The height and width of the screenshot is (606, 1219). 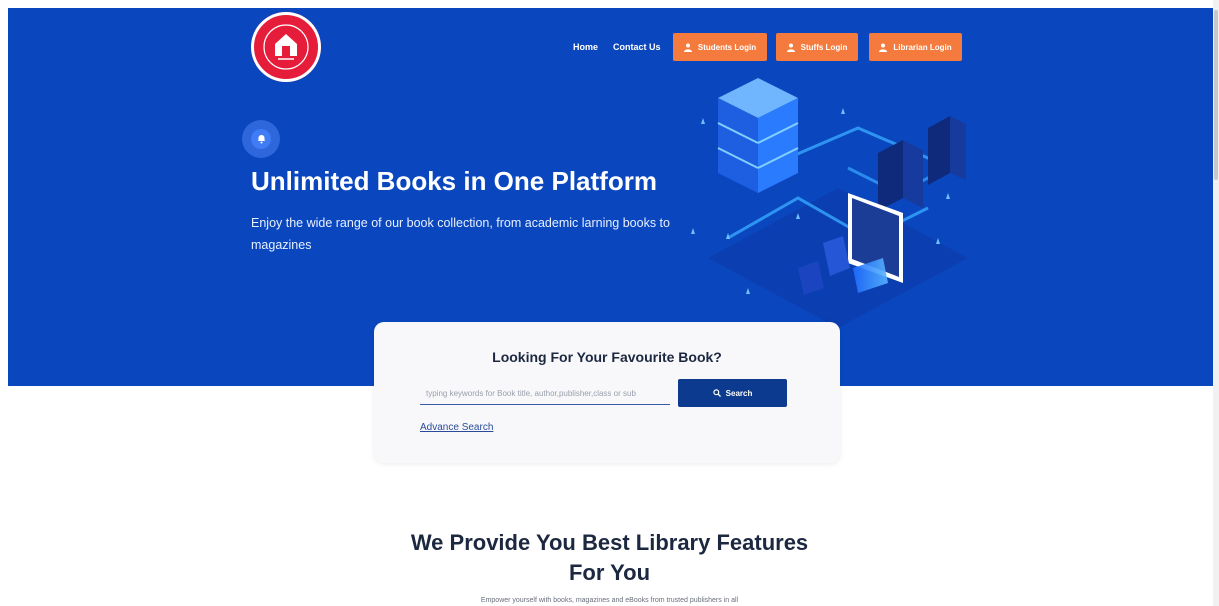 What do you see at coordinates (454, 181) in the screenshot?
I see `hero-title: Unlimited Books in One Platform` at bounding box center [454, 181].